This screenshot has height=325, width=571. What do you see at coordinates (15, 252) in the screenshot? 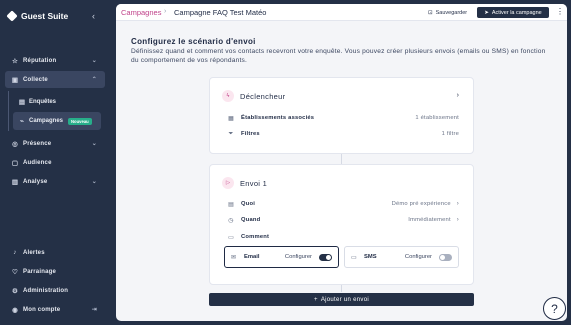
I see `bell-icon: ♪` at bounding box center [15, 252].